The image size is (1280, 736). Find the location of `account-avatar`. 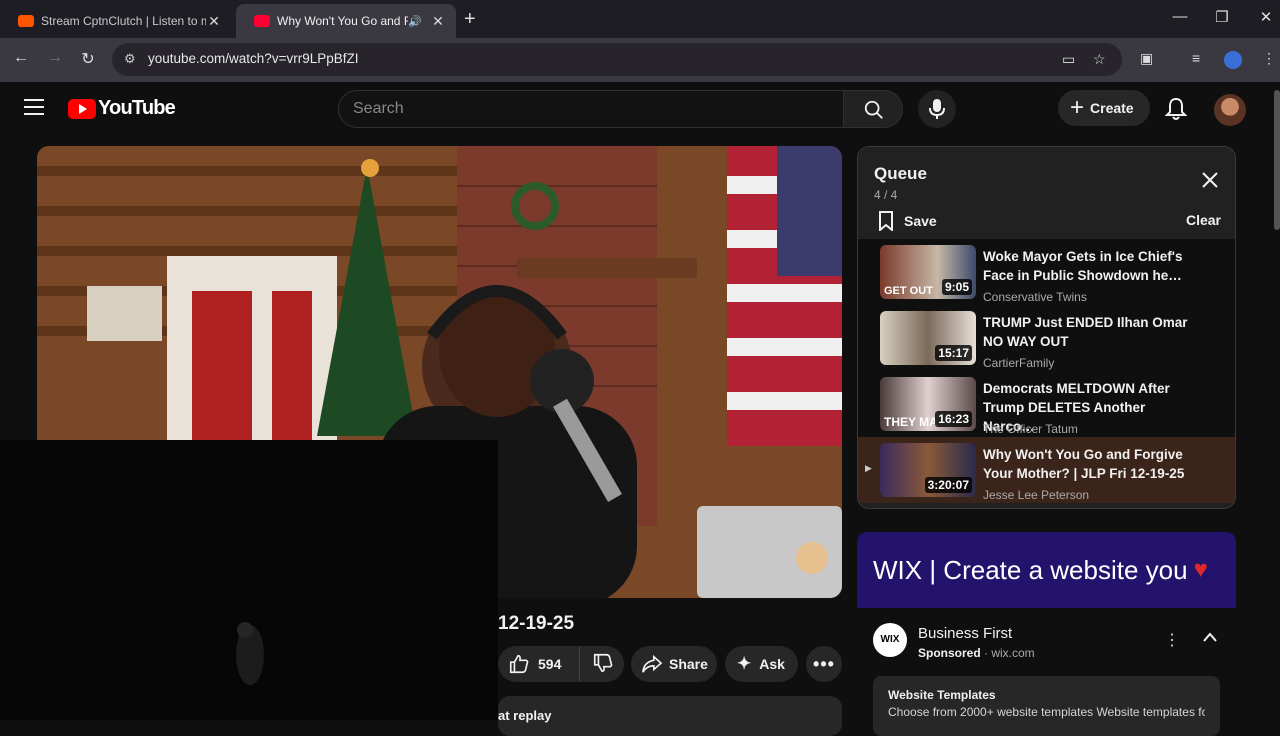

account-avatar is located at coordinates (1230, 110).